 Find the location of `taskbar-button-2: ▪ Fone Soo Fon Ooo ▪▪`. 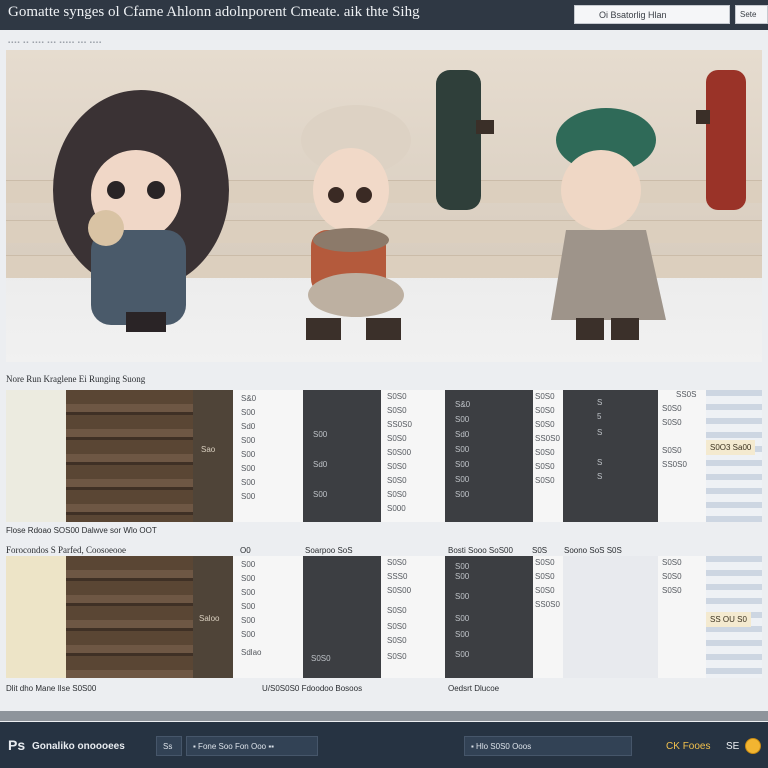

taskbar-button-2: ▪ Fone Soo Fon Ooo ▪▪ is located at coordinates (252, 746).